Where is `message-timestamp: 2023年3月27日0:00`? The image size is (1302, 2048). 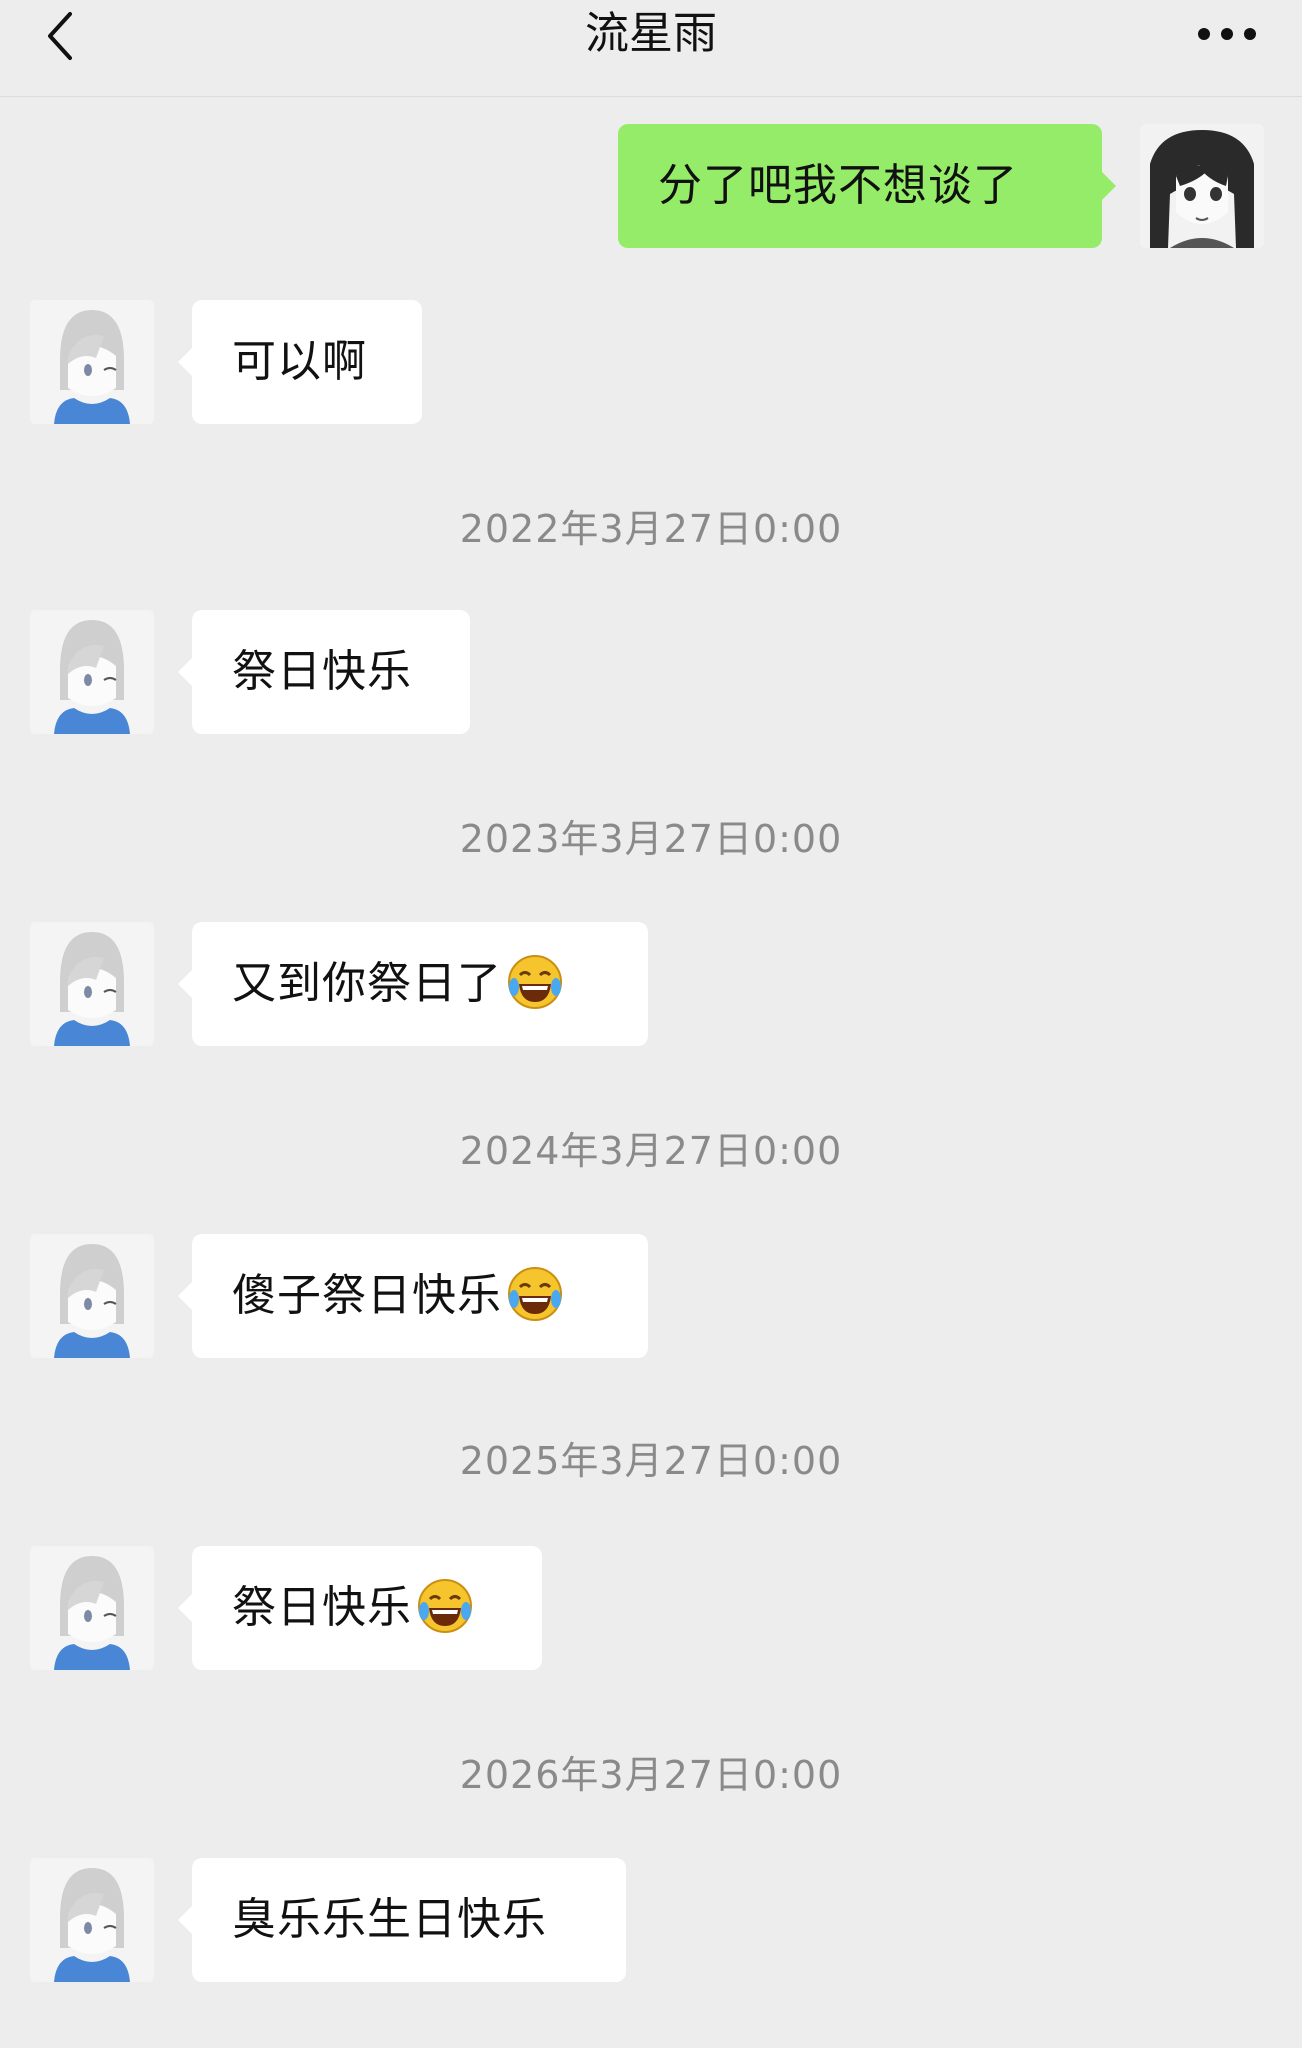
message-timestamp: 2023年3月27日0:00 is located at coordinates (651, 839).